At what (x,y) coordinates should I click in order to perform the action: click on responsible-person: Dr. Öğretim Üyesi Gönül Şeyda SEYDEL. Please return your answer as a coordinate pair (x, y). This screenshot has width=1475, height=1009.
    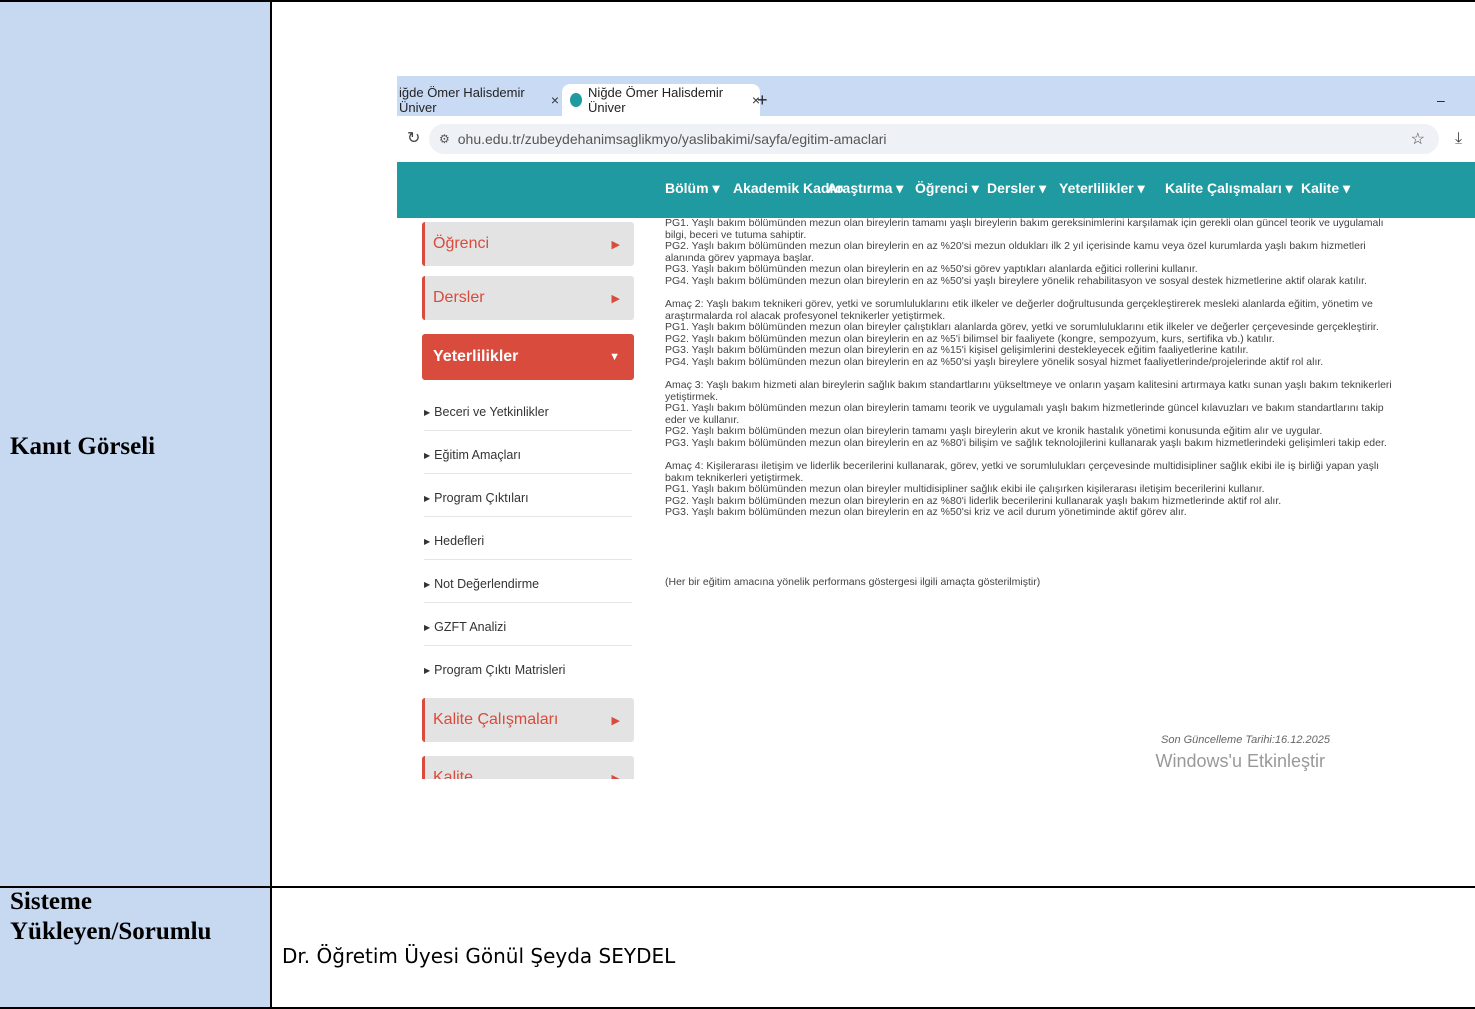
    Looking at the image, I should click on (479, 956).